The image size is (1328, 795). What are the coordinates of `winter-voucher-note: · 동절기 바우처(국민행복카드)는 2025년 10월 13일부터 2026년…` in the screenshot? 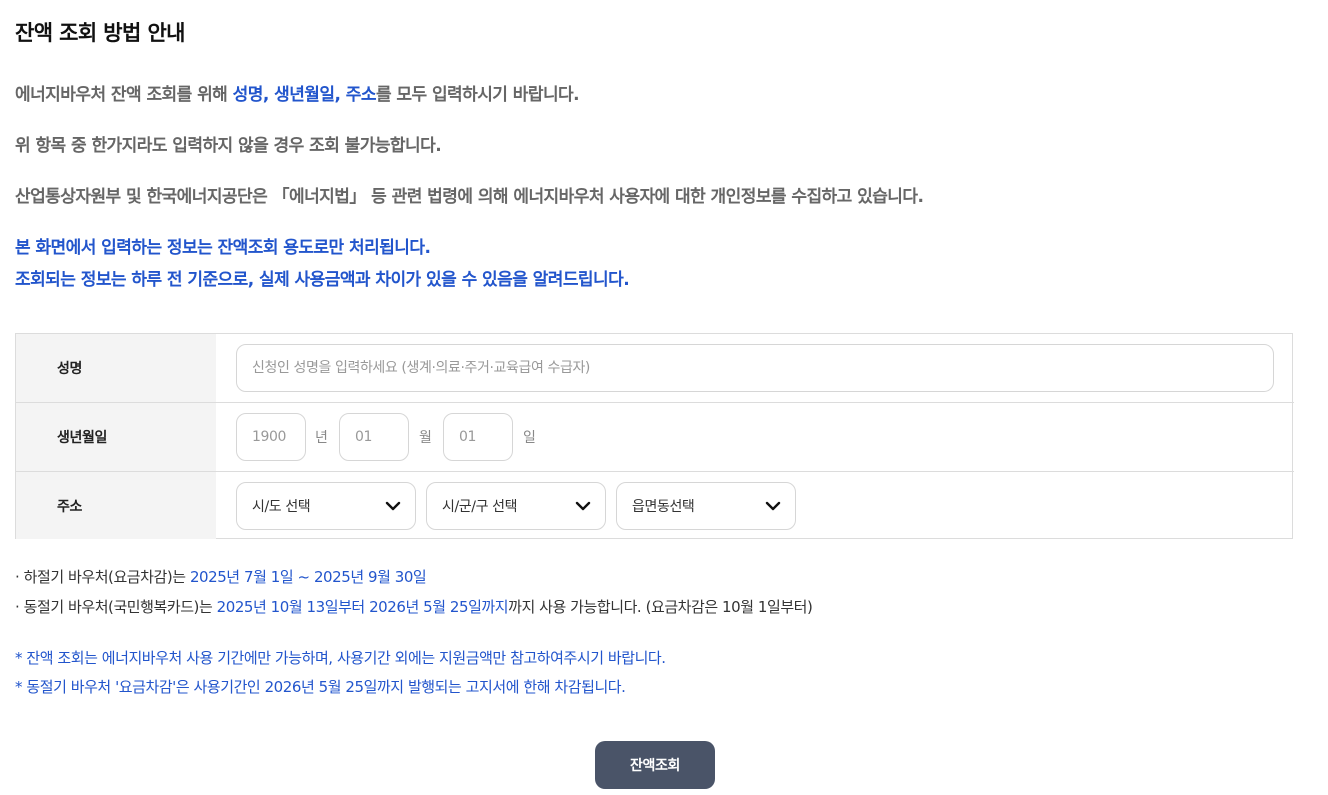 It's located at (414, 606).